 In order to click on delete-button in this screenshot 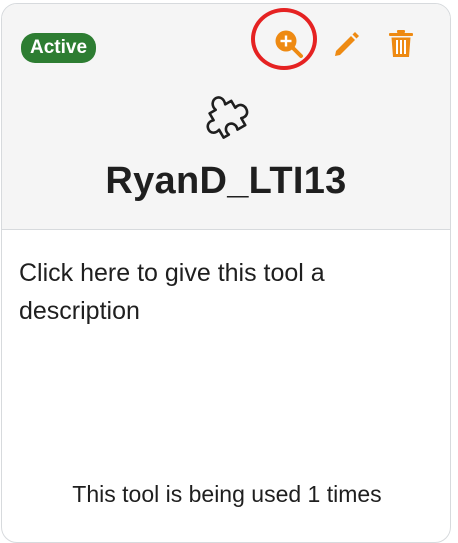, I will do `click(401, 44)`.